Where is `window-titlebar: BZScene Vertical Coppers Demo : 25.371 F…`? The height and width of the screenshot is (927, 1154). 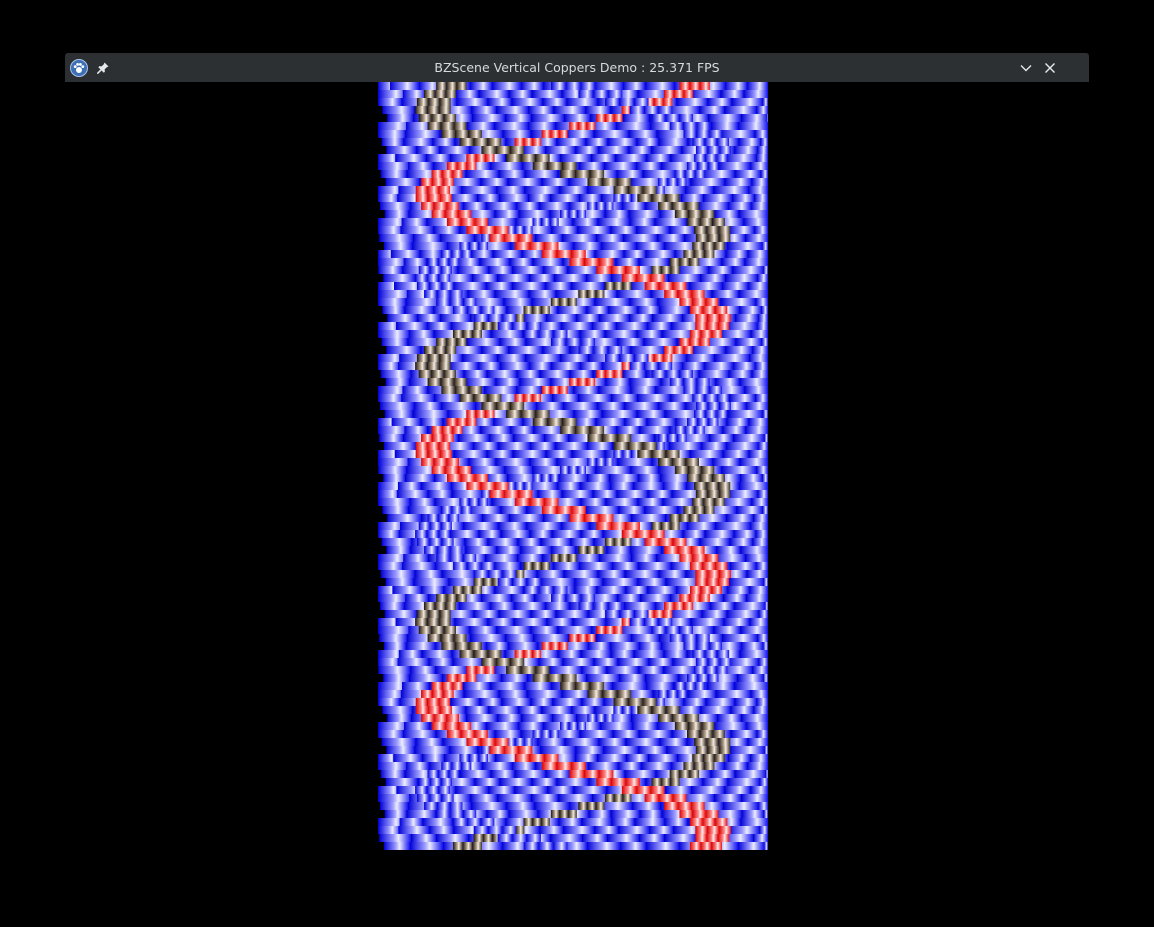 window-titlebar: BZScene Vertical Coppers Demo : 25.371 F… is located at coordinates (577, 67).